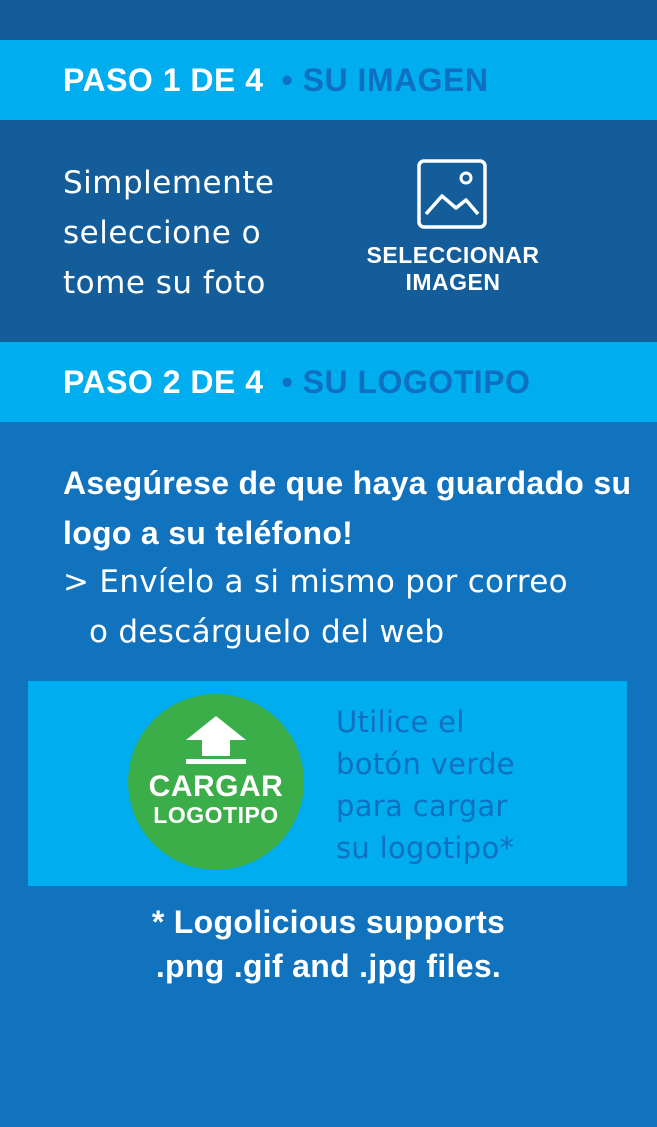  What do you see at coordinates (164, 283) in the screenshot?
I see `step1-description-line: tome su foto` at bounding box center [164, 283].